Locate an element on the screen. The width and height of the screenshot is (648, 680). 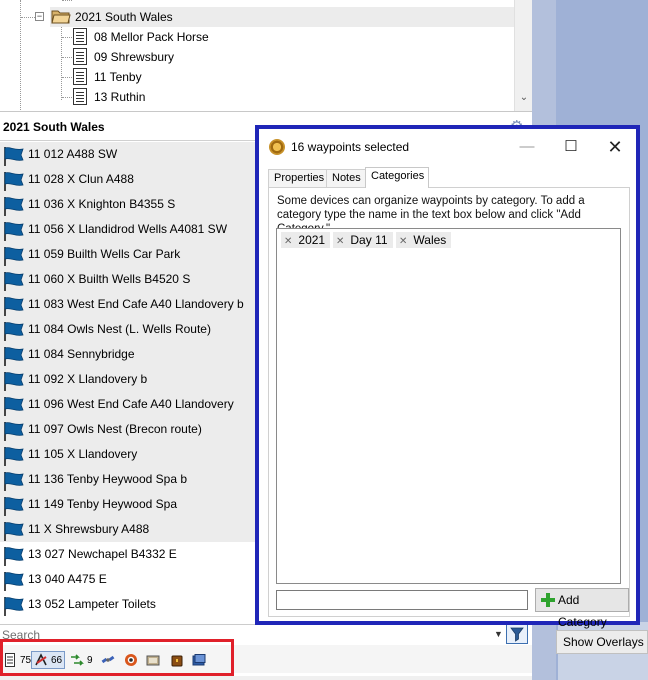
category-label: Wales is located at coordinates (430, 240).